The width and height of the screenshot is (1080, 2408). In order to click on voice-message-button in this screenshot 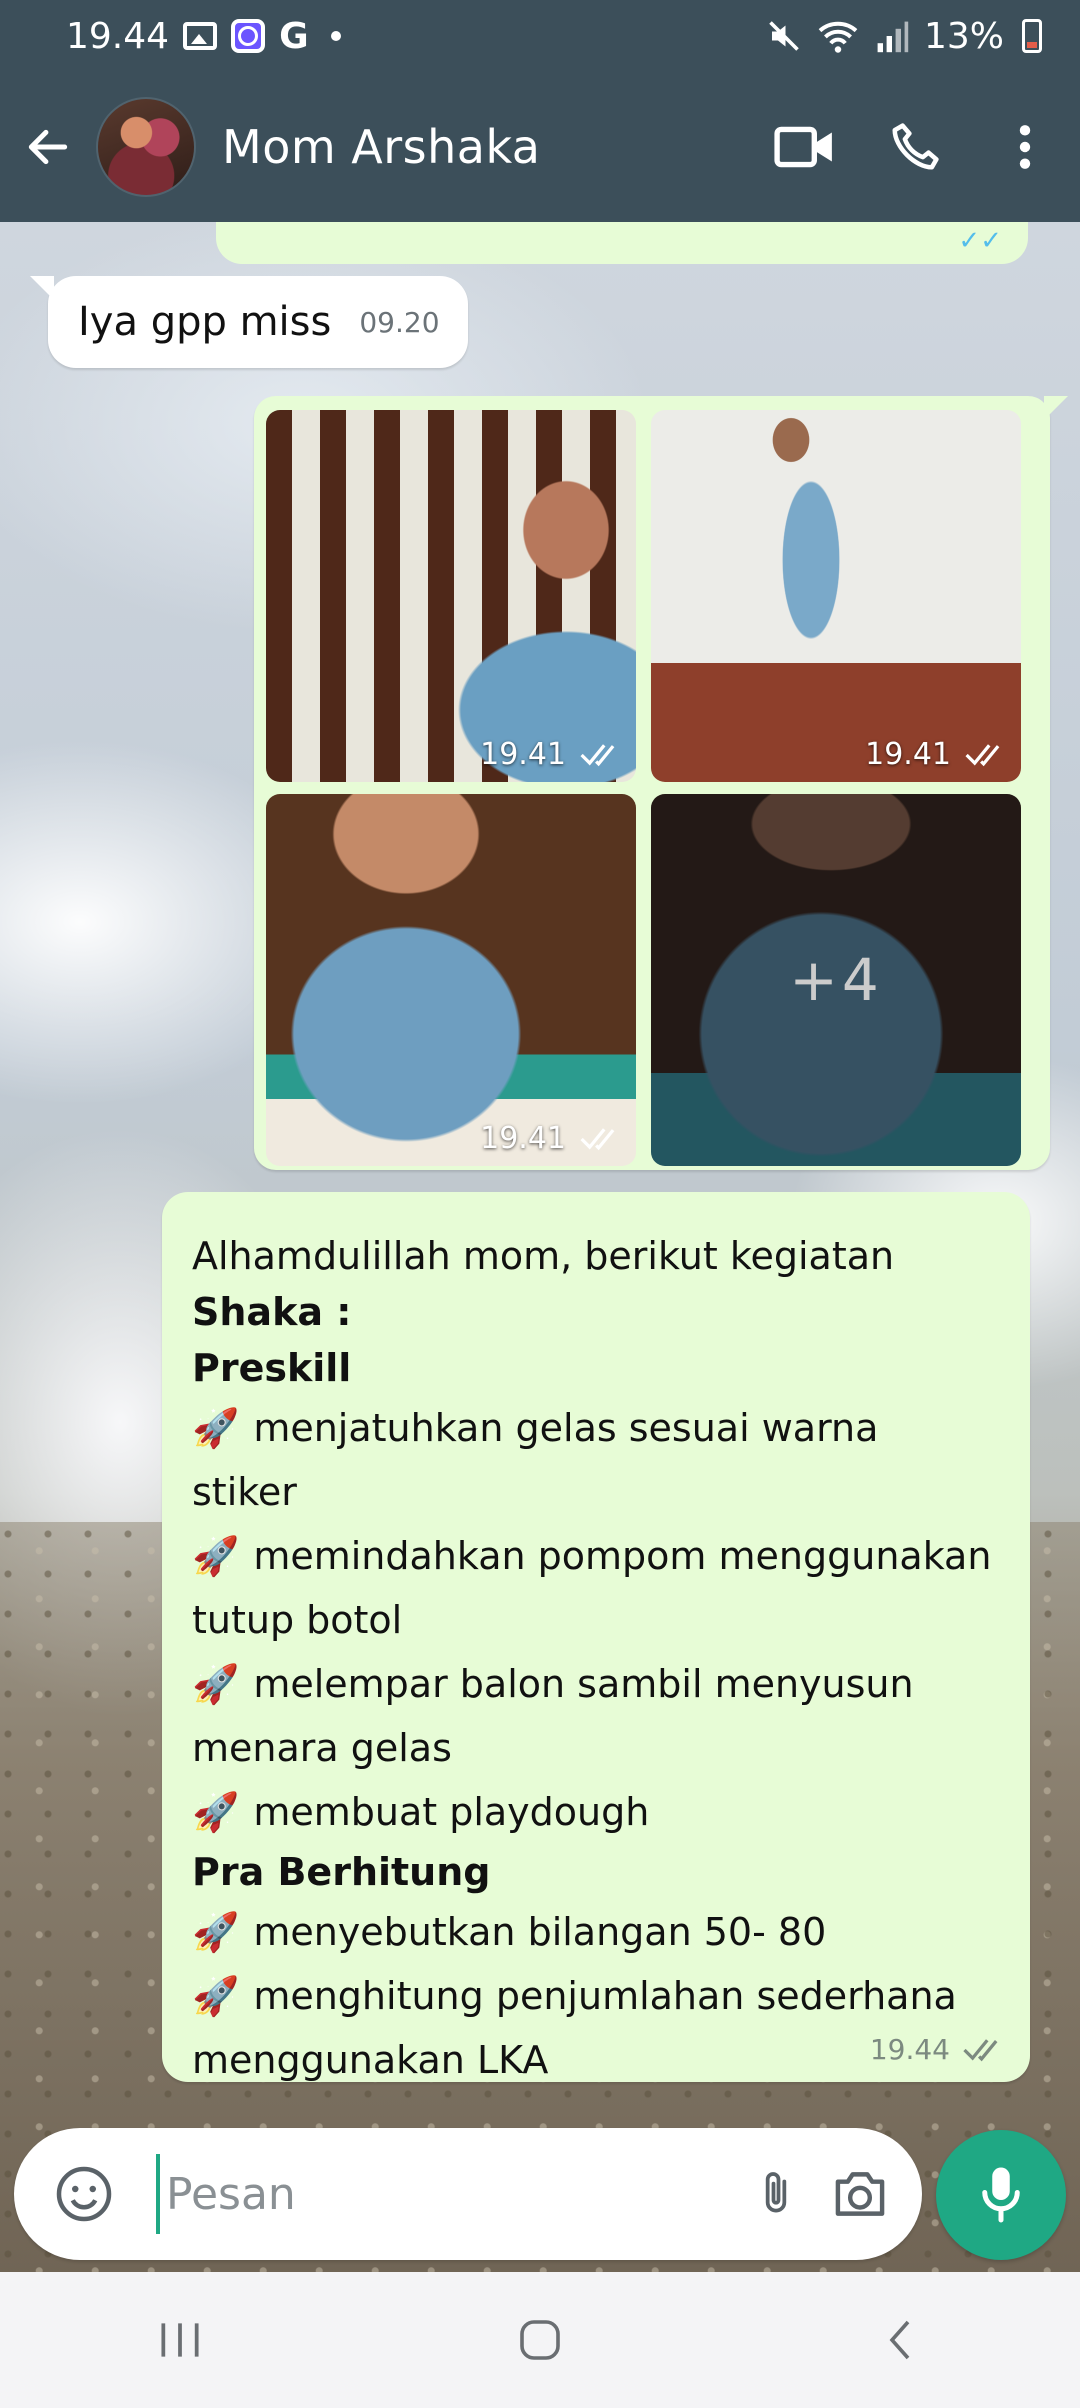, I will do `click(1001, 2195)`.